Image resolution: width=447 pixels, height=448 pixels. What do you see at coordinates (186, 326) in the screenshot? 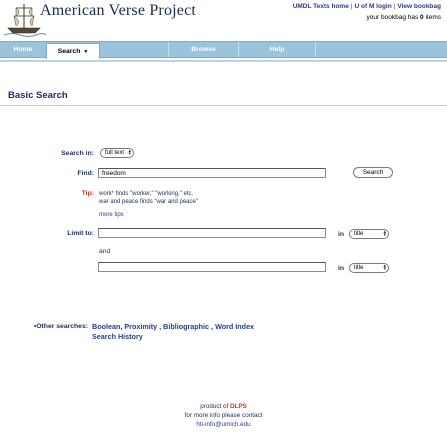
I see `bibliographic-search-link: Bibliographic` at bounding box center [186, 326].